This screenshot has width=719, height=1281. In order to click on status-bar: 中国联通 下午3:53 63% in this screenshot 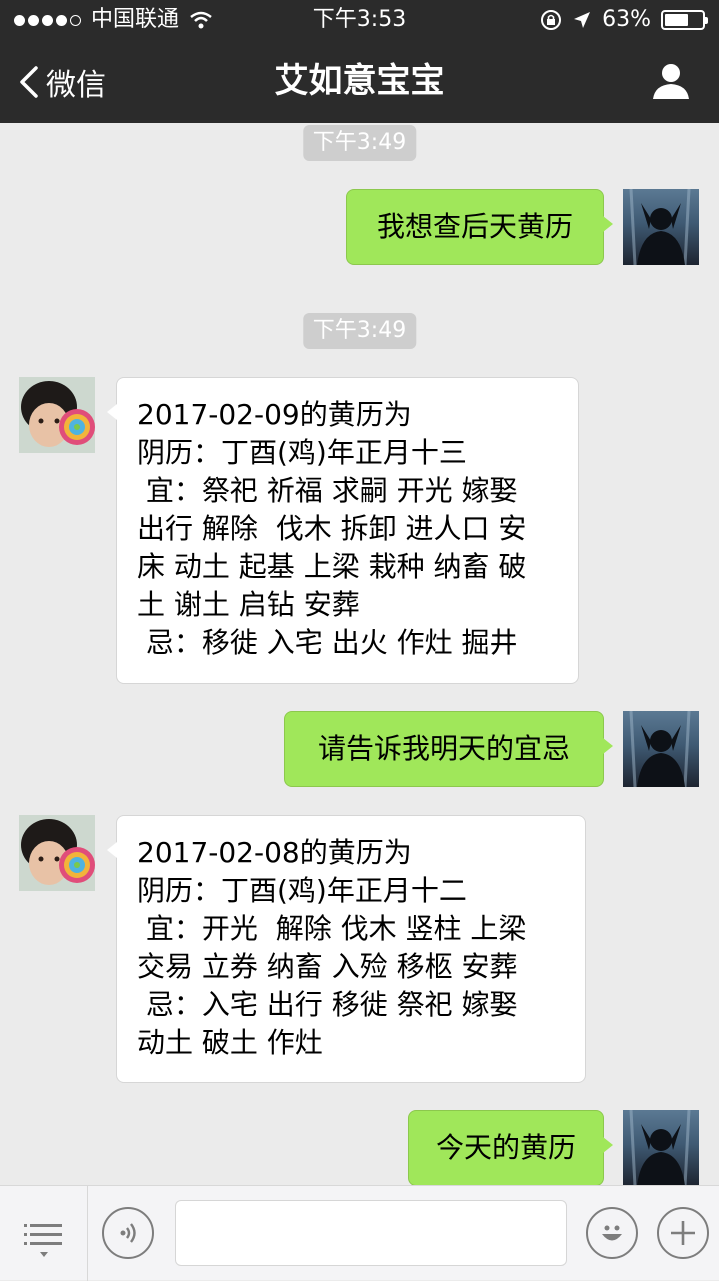, I will do `click(359, 20)`.